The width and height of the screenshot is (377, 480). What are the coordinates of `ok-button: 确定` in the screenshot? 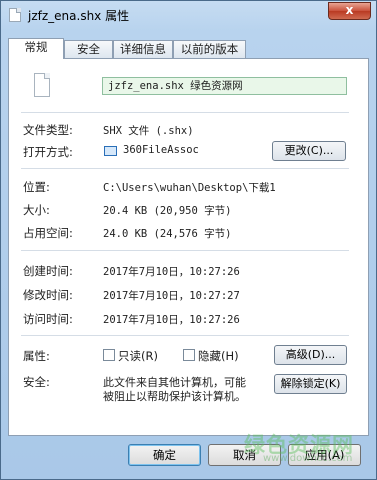 It's located at (164, 455).